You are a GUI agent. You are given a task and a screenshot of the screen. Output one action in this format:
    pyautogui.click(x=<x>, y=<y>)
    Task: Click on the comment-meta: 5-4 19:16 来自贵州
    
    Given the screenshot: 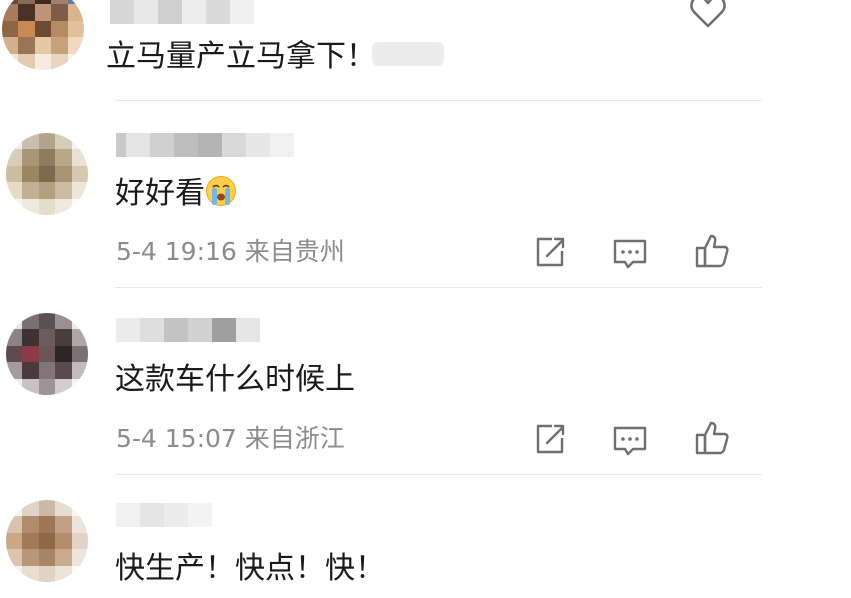 What is the action you would take?
    pyautogui.click(x=230, y=251)
    